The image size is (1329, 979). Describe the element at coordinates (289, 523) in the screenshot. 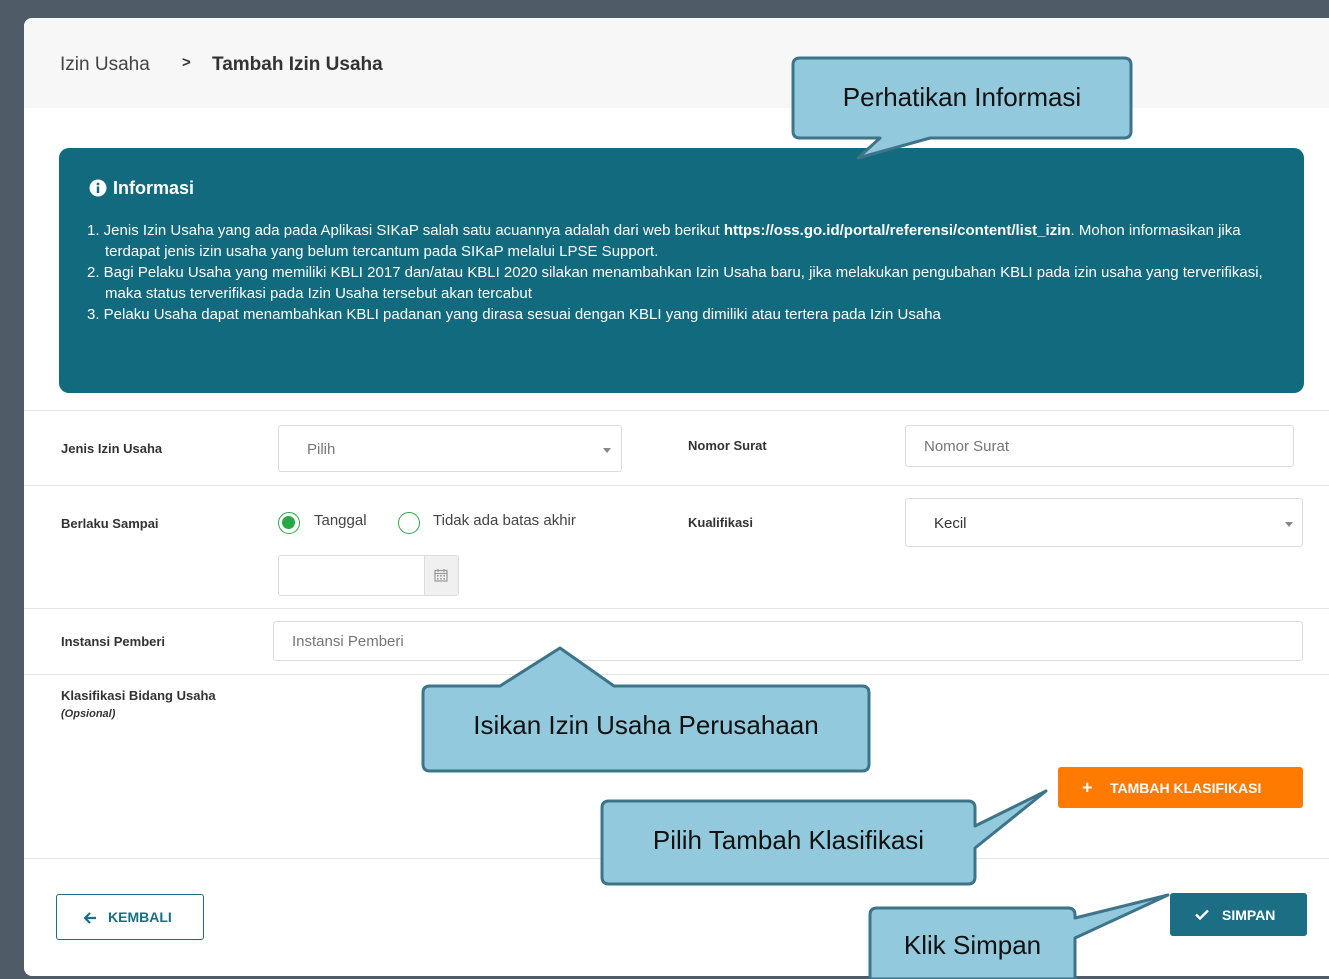

I see `radio-tanggal` at that location.